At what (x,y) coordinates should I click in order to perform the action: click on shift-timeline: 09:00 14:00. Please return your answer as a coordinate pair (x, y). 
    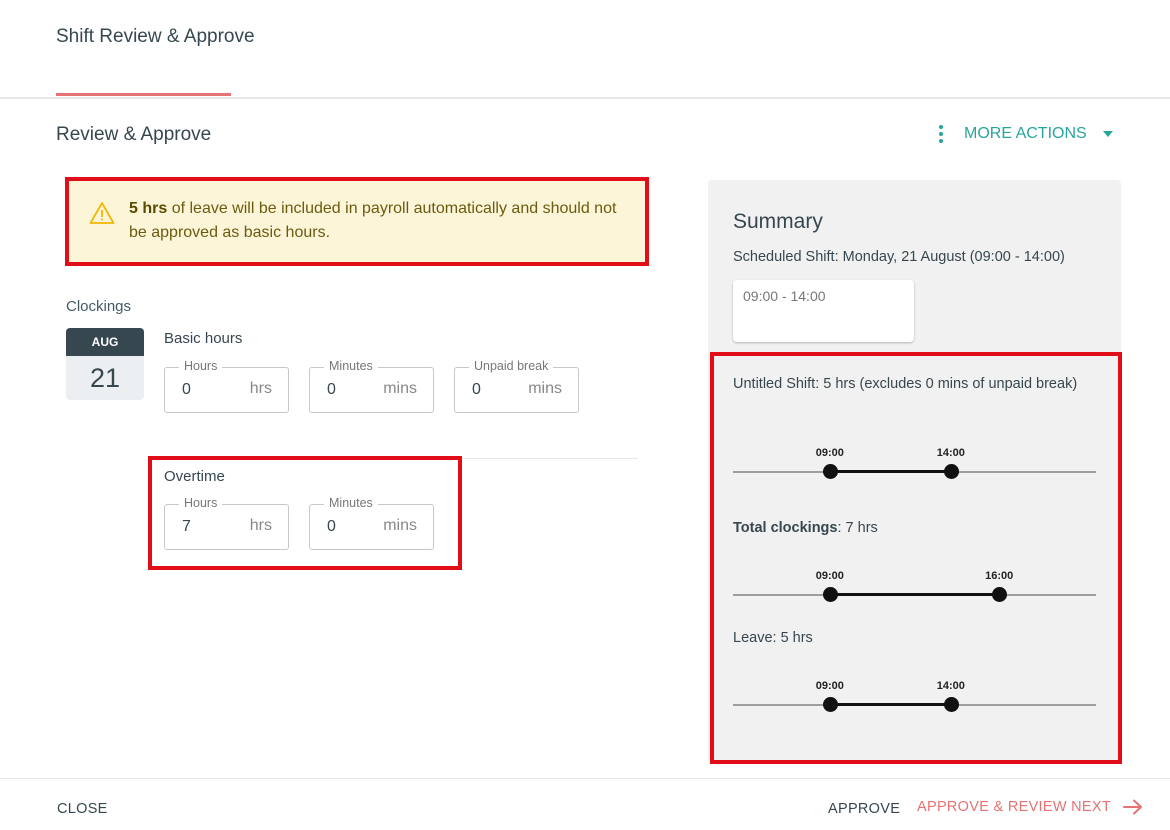
    Looking at the image, I should click on (914, 467).